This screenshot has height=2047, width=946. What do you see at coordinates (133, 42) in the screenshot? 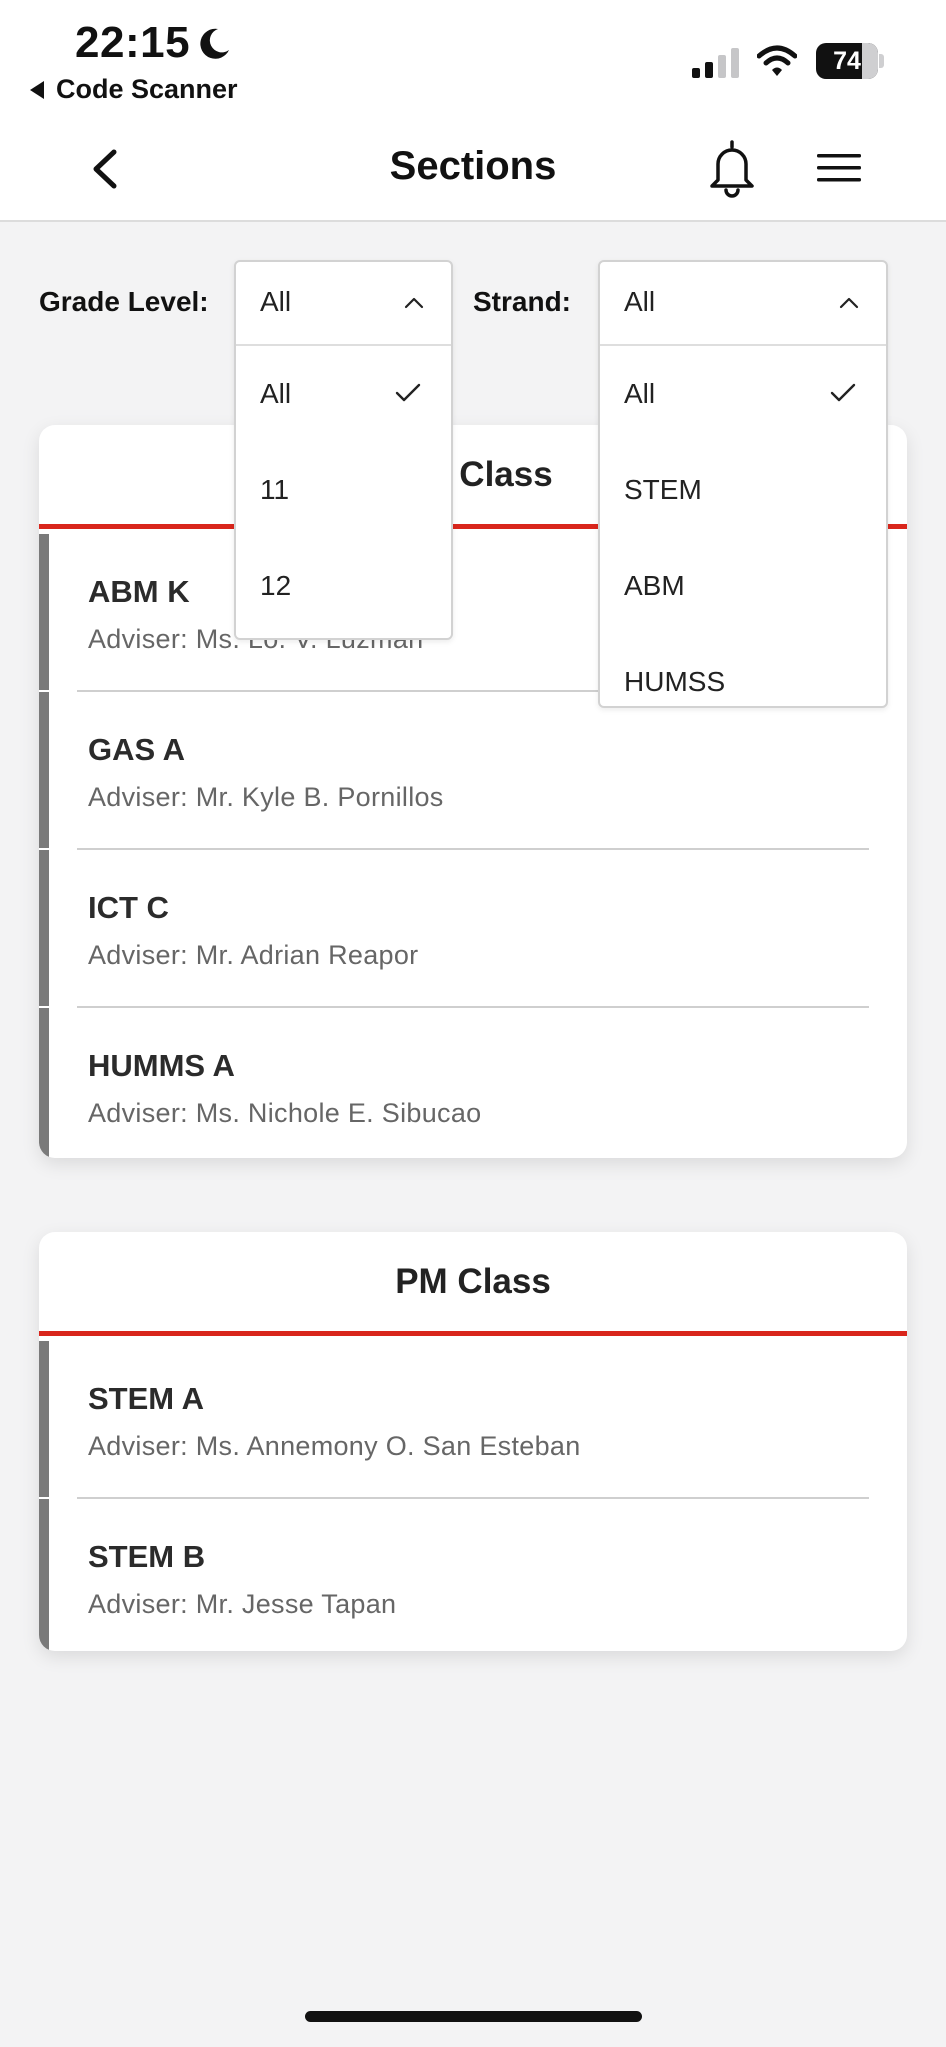
I see `status-time: 22:15` at bounding box center [133, 42].